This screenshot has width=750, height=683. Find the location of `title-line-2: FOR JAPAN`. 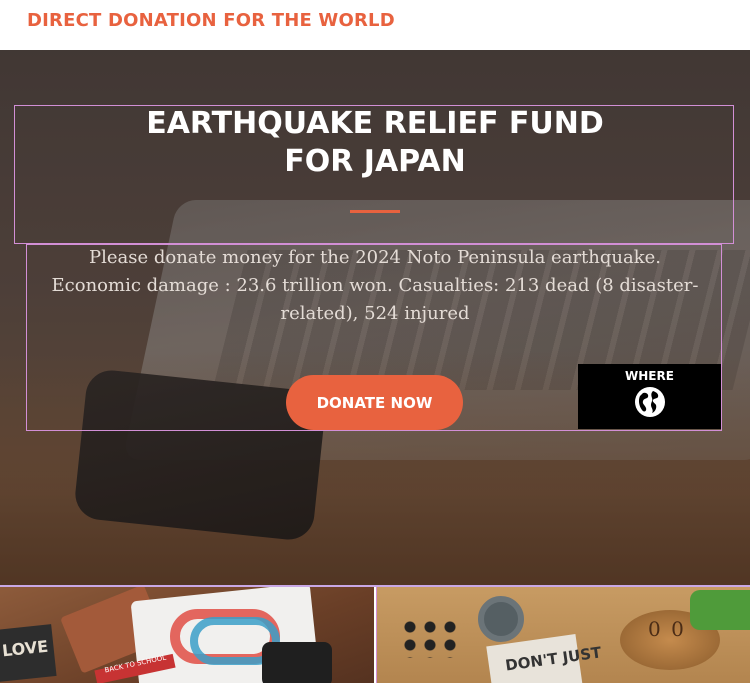

title-line-2: FOR JAPAN is located at coordinates (375, 161).